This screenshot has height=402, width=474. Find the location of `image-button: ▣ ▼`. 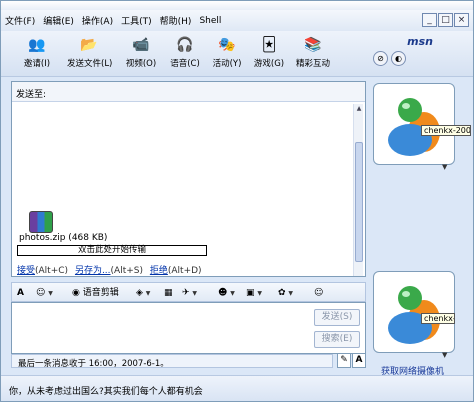

image-button: ▣ ▼ is located at coordinates (254, 293).